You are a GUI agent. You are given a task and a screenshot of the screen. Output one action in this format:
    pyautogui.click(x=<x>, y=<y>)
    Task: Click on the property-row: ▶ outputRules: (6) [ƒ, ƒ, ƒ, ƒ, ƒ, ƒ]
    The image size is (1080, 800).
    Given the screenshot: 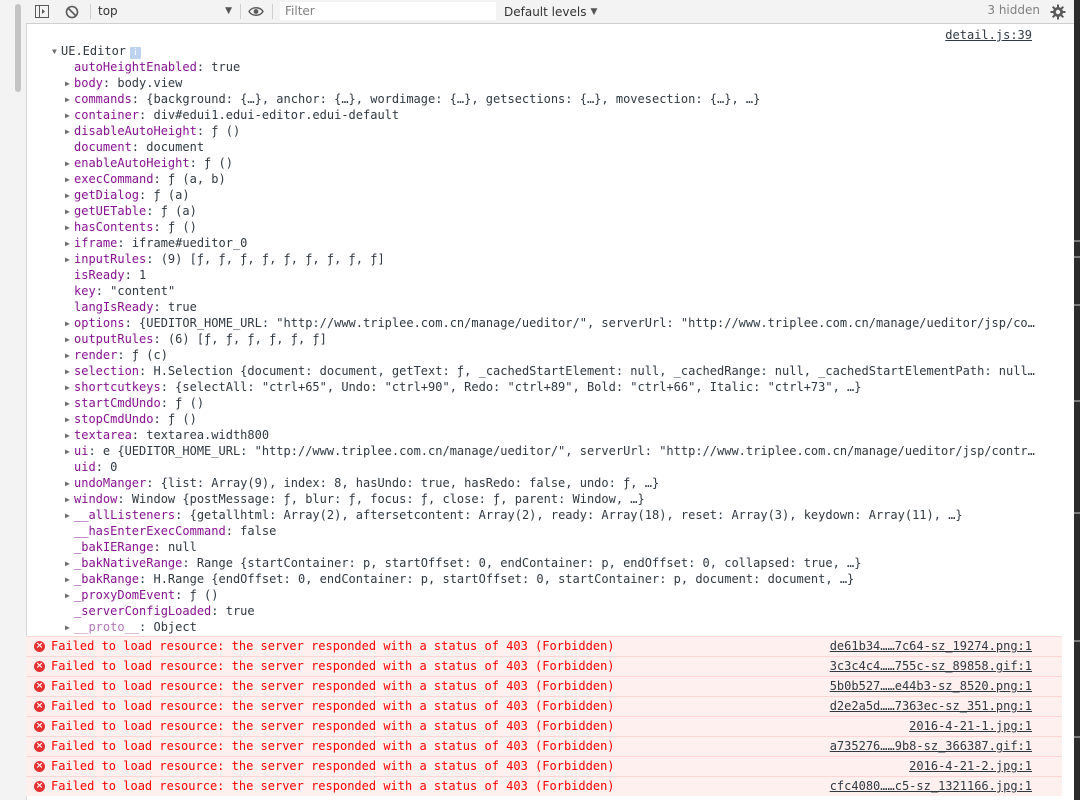 What is the action you would take?
    pyautogui.click(x=555, y=339)
    